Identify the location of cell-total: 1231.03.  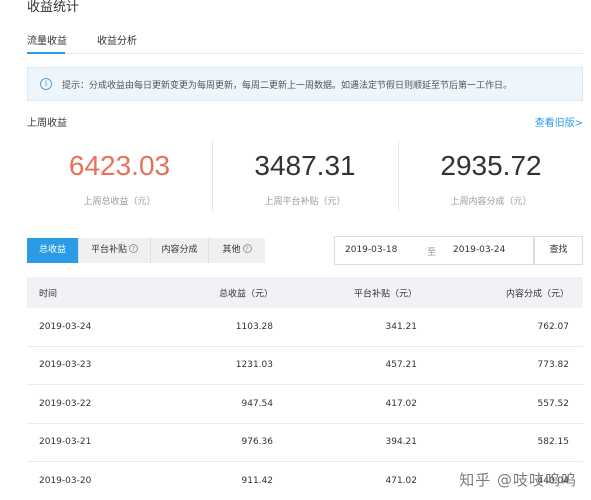
(254, 365).